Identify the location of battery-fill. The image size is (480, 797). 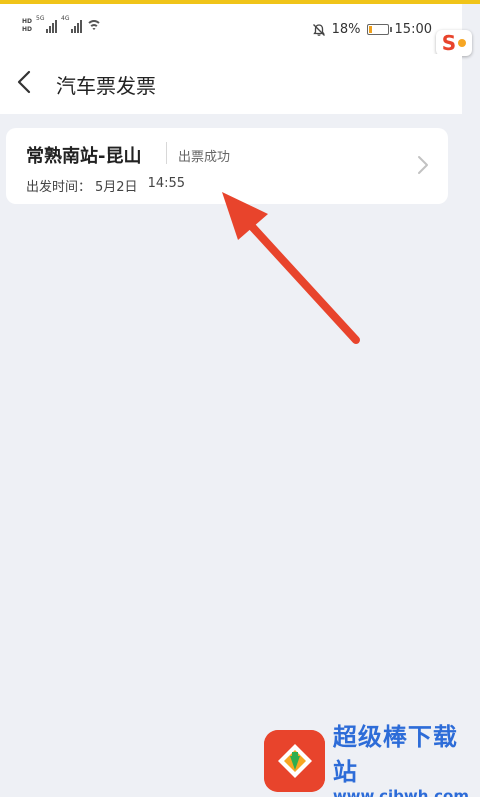
(370, 29).